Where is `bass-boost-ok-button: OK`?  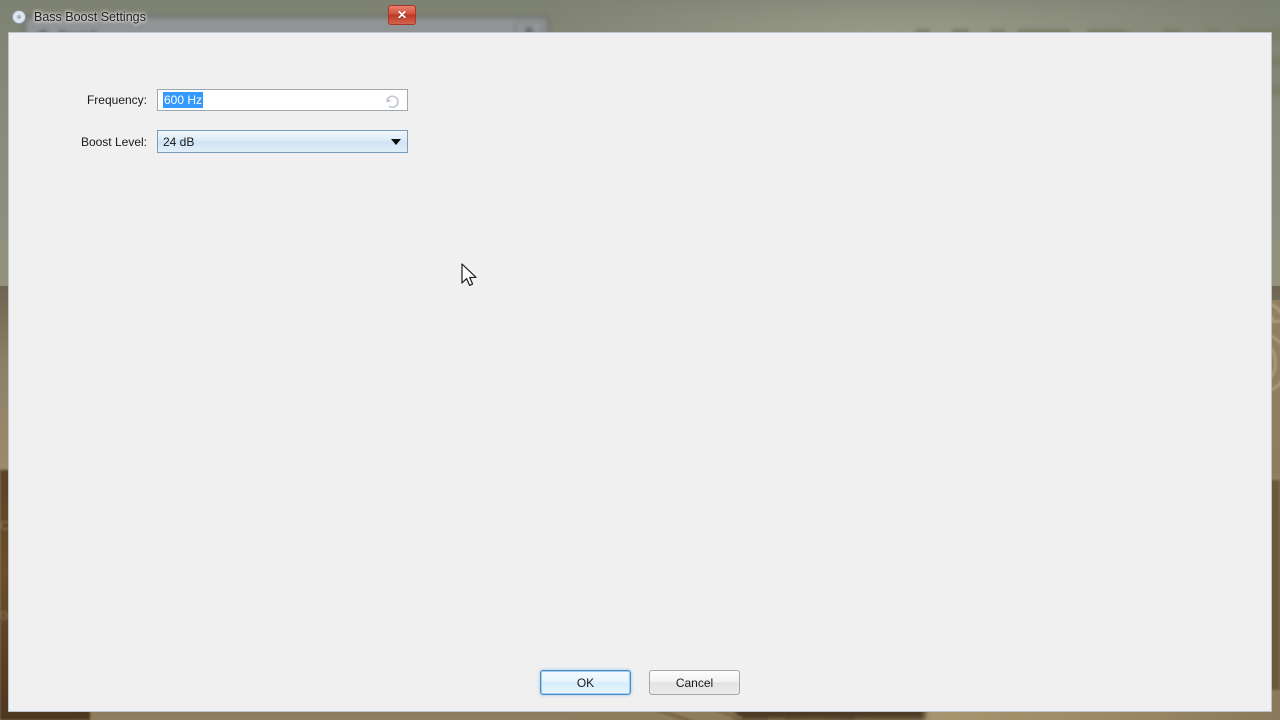 bass-boost-ok-button: OK is located at coordinates (585, 682).